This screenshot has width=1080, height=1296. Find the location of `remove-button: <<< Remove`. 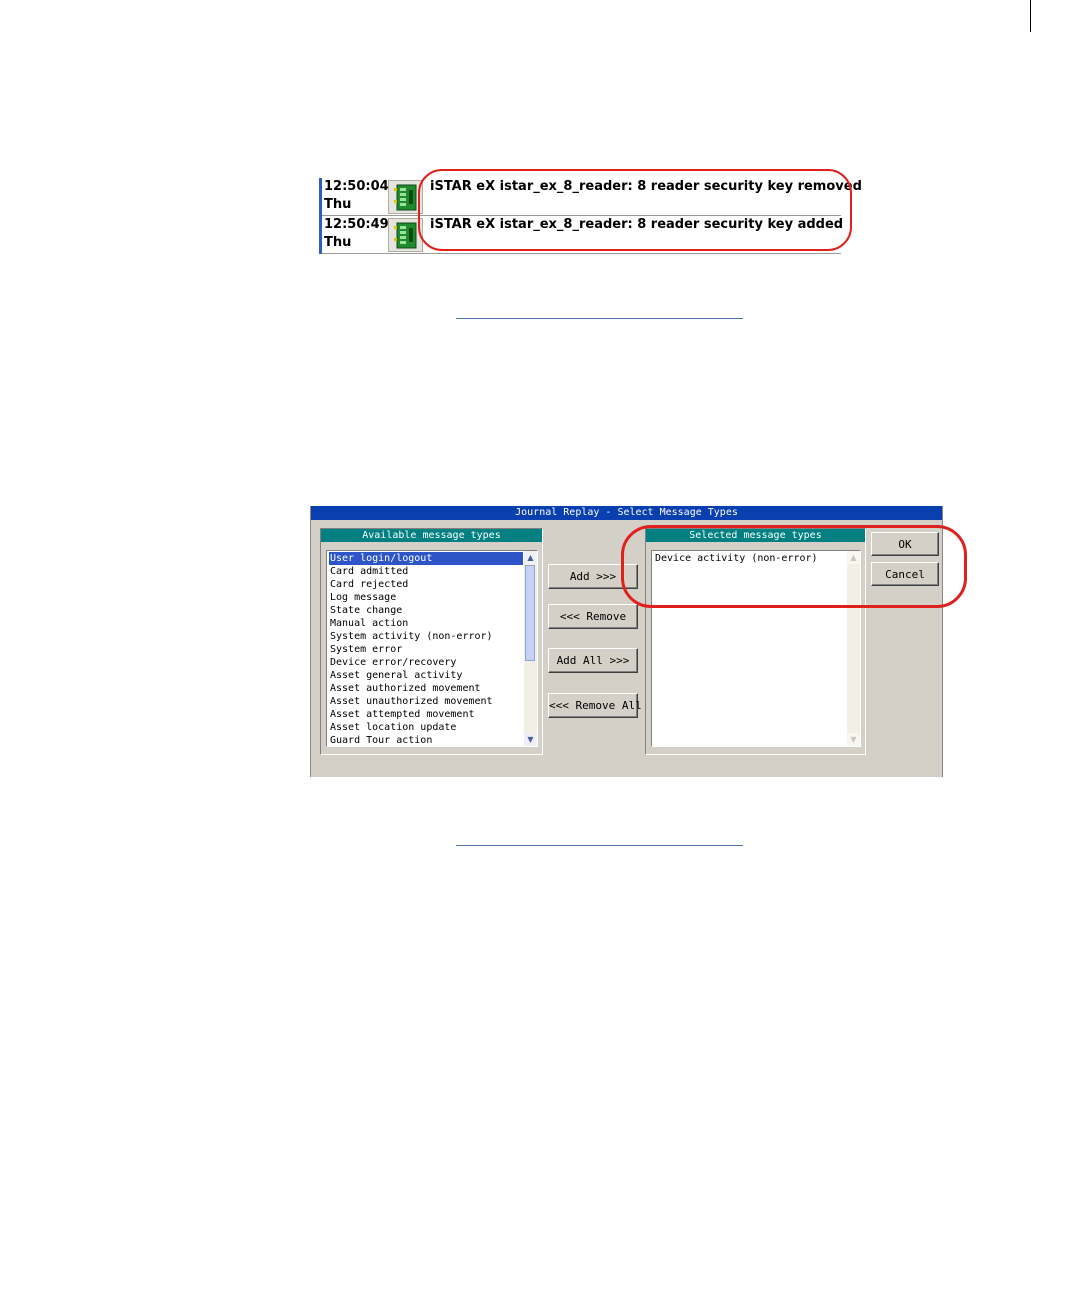

remove-button: <<< Remove is located at coordinates (593, 616).